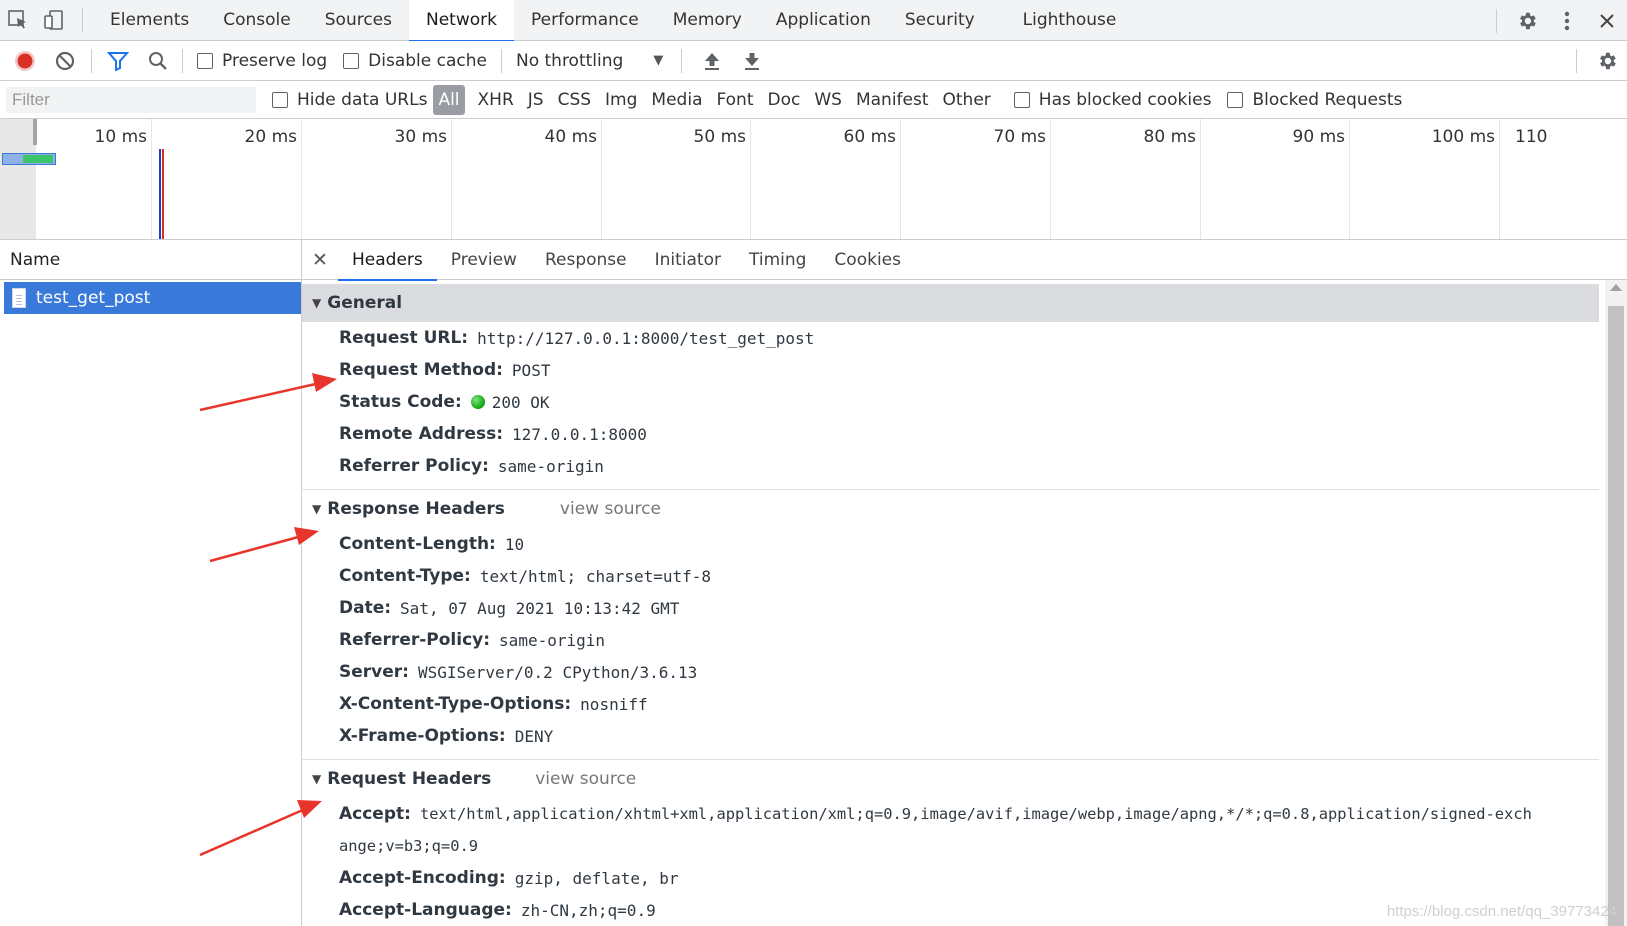 Image resolution: width=1627 pixels, height=926 pixels. What do you see at coordinates (557, 672) in the screenshot?
I see `header-value: WSGIServer/0.2 CPython/3.6.13` at bounding box center [557, 672].